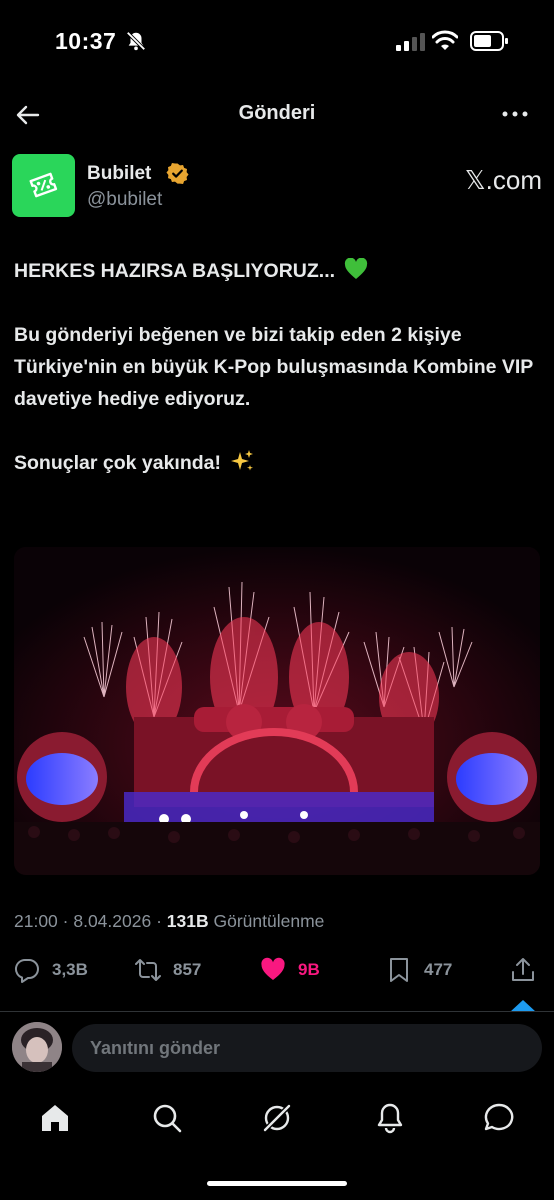  What do you see at coordinates (445, 40) in the screenshot?
I see `wifi-icon` at bounding box center [445, 40].